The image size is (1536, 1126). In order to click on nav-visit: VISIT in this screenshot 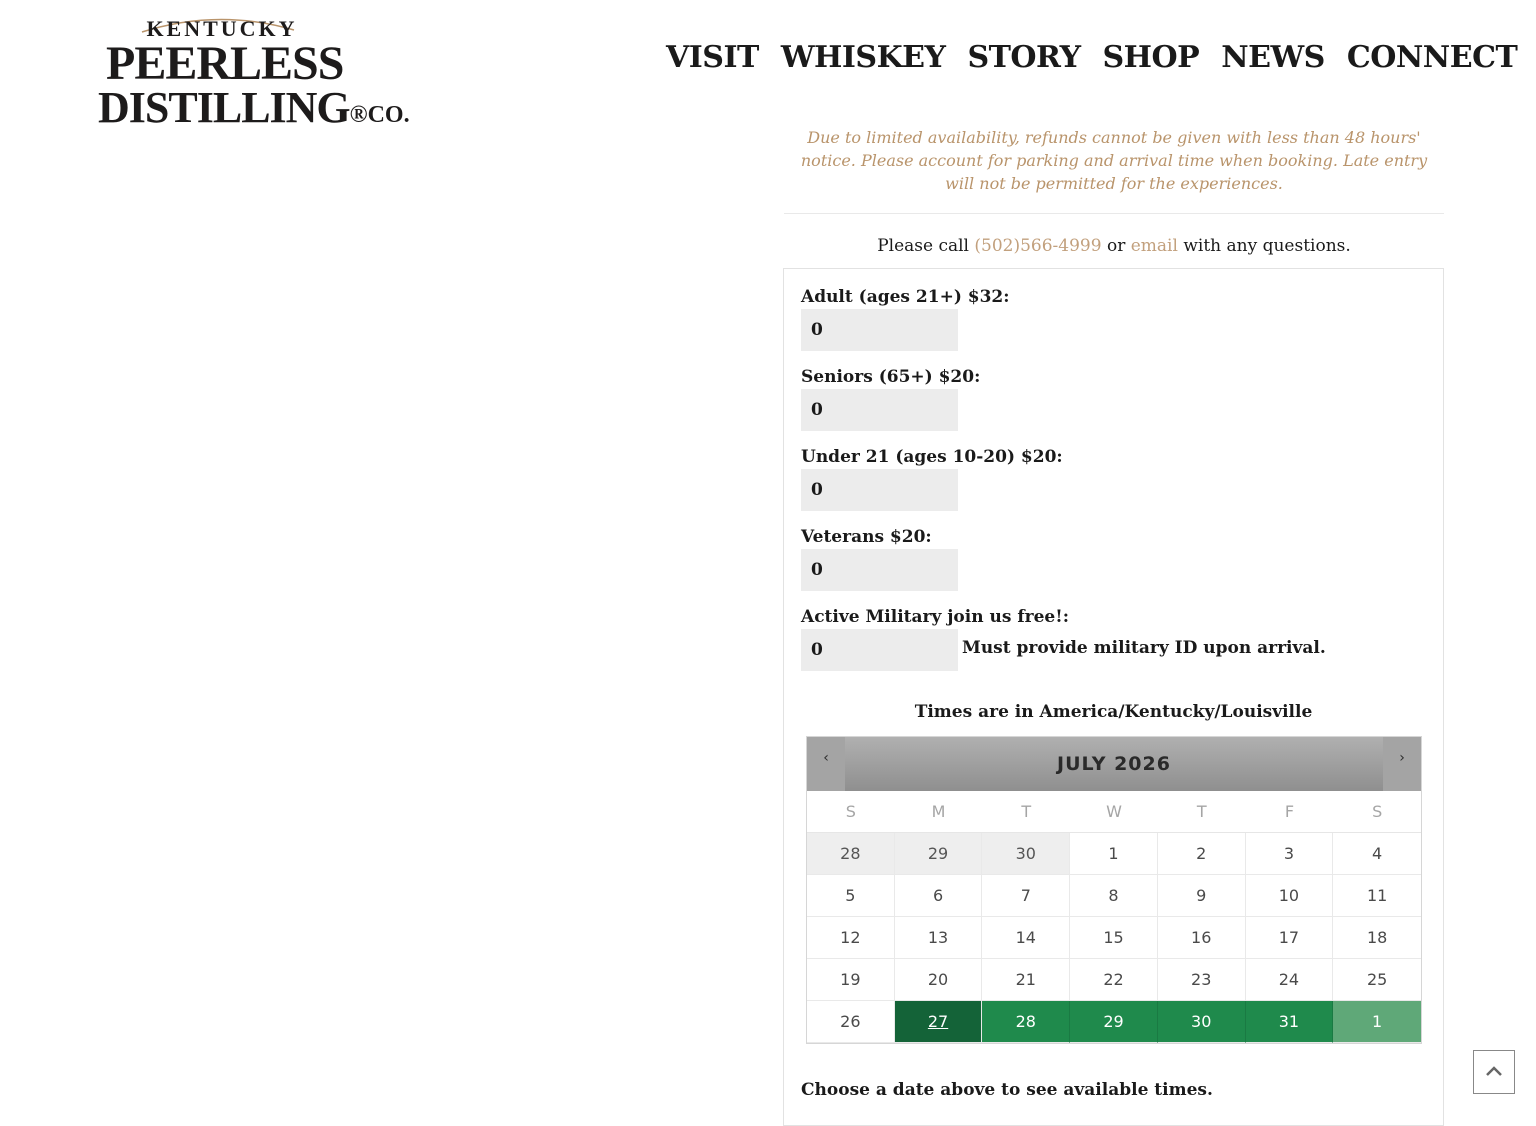, I will do `click(712, 57)`.